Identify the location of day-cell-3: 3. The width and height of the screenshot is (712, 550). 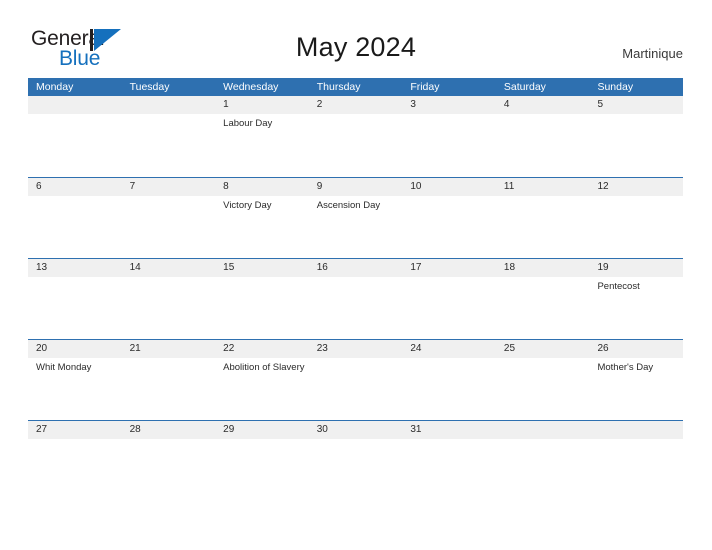
(449, 136).